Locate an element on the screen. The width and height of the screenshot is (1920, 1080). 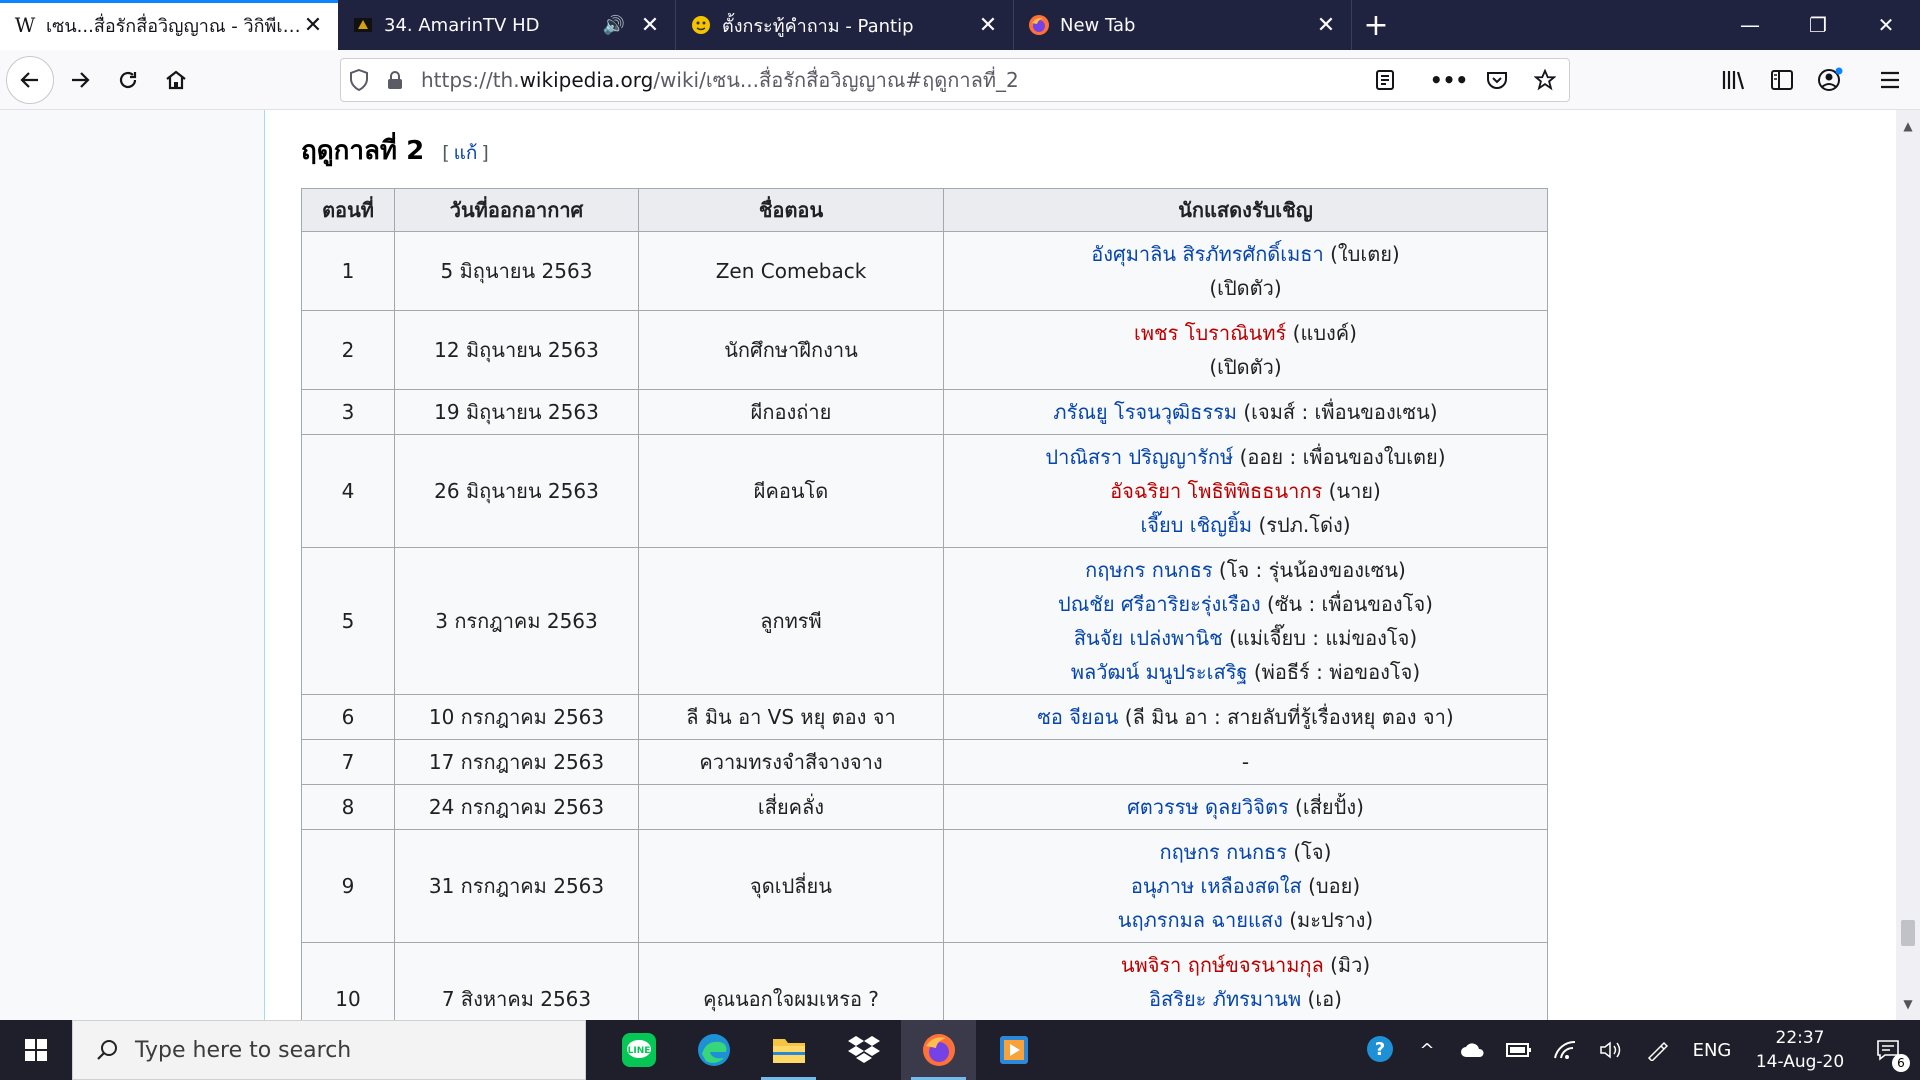
back-button is located at coordinates (30, 80).